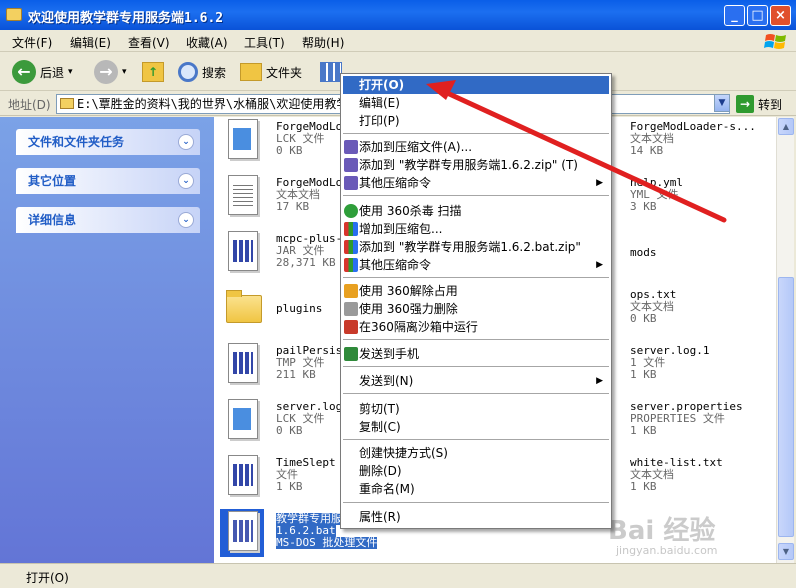 The width and height of the screenshot is (796, 588). Describe the element at coordinates (264, 42) in the screenshot. I see `menu-tools: 工具(T)` at that location.